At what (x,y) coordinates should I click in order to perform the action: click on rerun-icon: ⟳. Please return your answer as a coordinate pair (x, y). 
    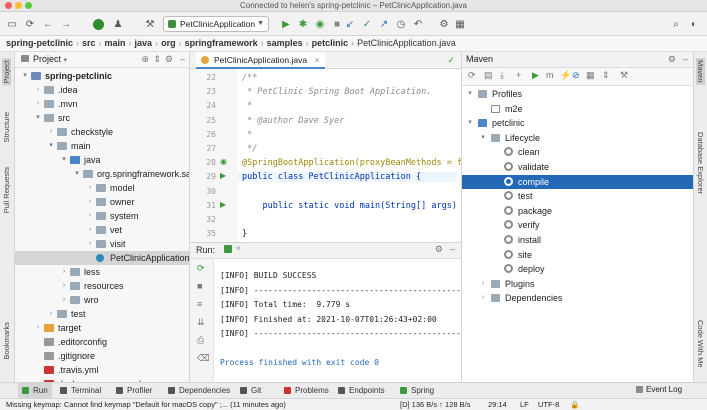
    Looking at the image, I should click on (201, 268).